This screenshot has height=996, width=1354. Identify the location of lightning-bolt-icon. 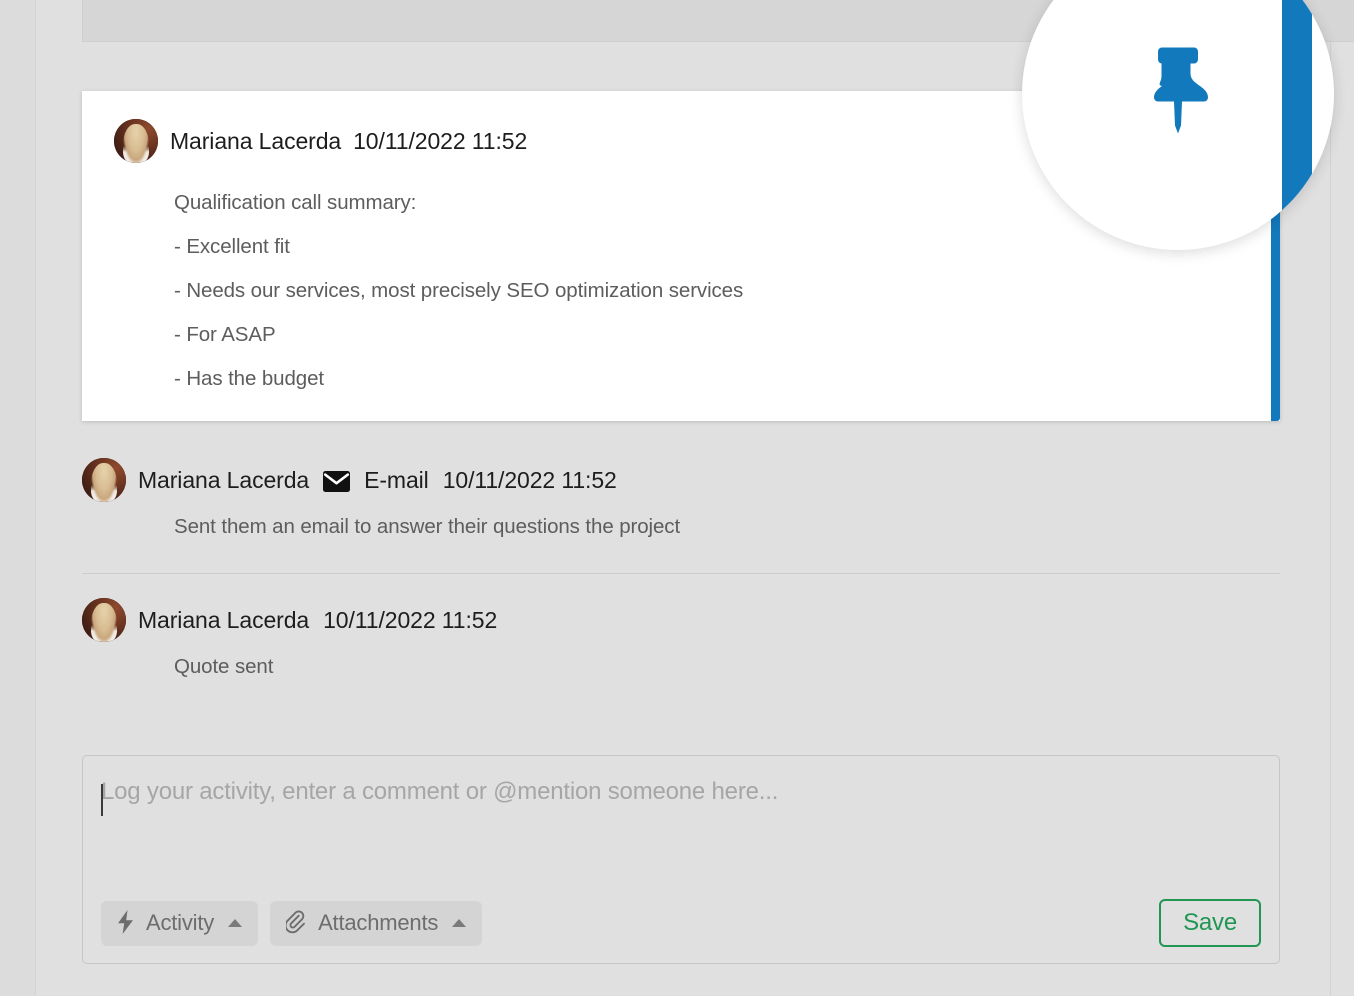
(125, 923).